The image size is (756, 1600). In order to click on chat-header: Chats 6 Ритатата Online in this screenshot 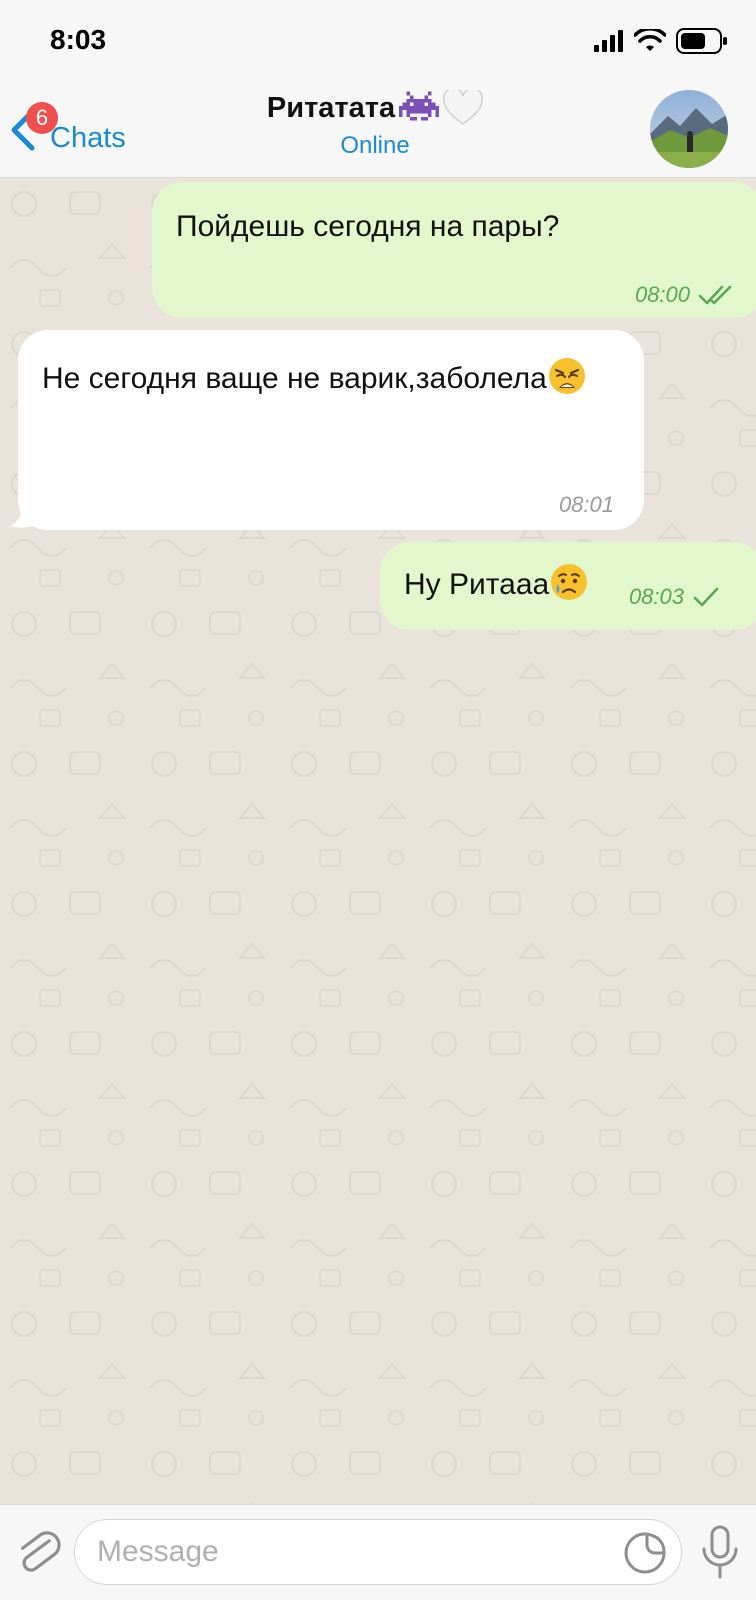, I will do `click(378, 130)`.